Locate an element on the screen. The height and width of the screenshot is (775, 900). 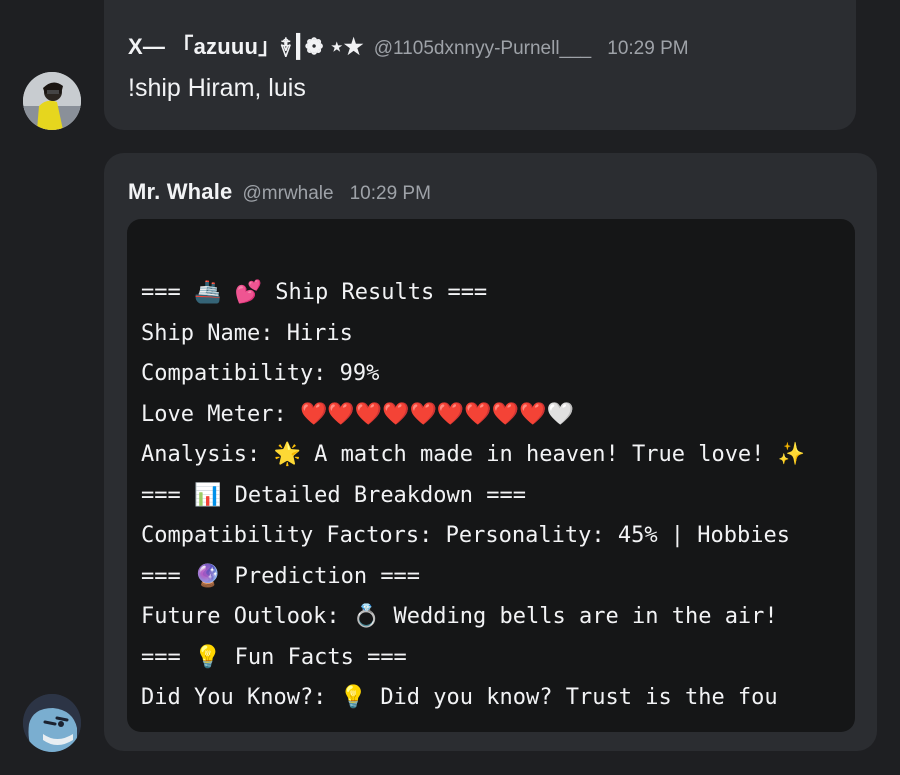
code-line-prediction-heading: === 🔮 Prediction === is located at coordinates (281, 576).